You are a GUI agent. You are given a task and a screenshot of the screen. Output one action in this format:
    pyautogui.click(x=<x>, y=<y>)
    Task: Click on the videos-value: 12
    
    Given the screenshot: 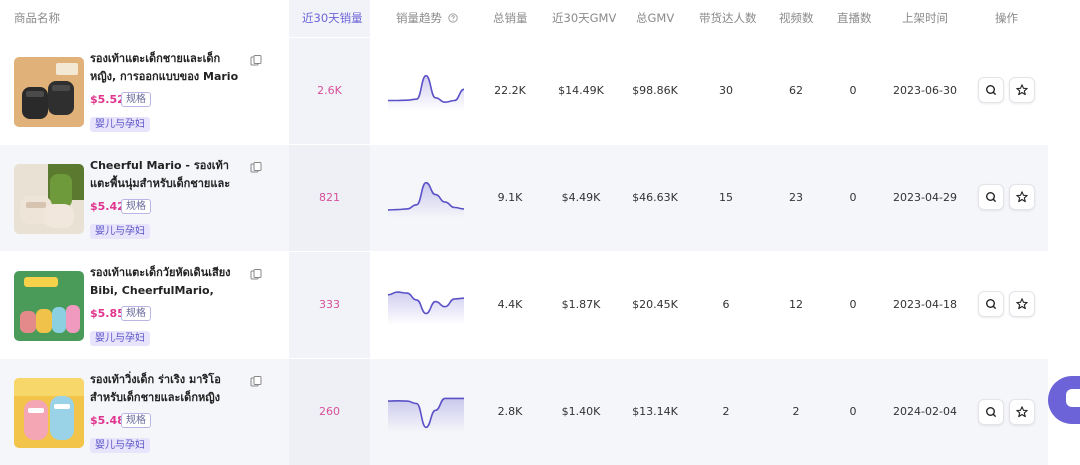 What is the action you would take?
    pyautogui.click(x=796, y=304)
    